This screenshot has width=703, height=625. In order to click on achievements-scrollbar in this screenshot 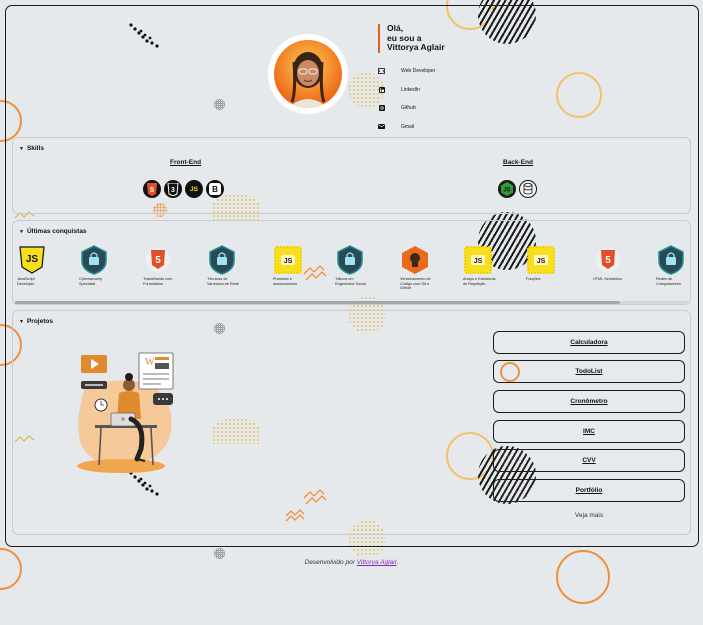, I will do `click(352, 302)`.